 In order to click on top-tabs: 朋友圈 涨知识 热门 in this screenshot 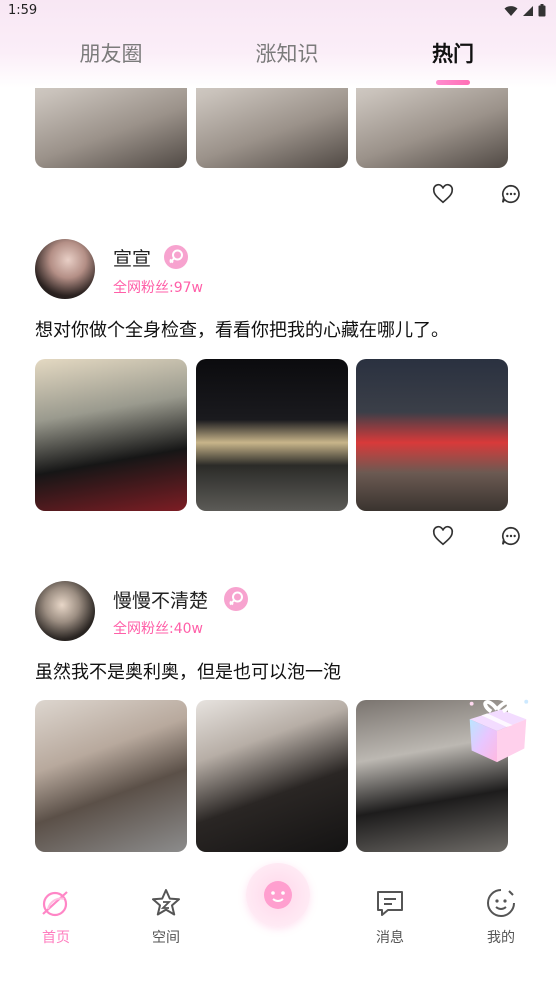, I will do `click(278, 58)`.